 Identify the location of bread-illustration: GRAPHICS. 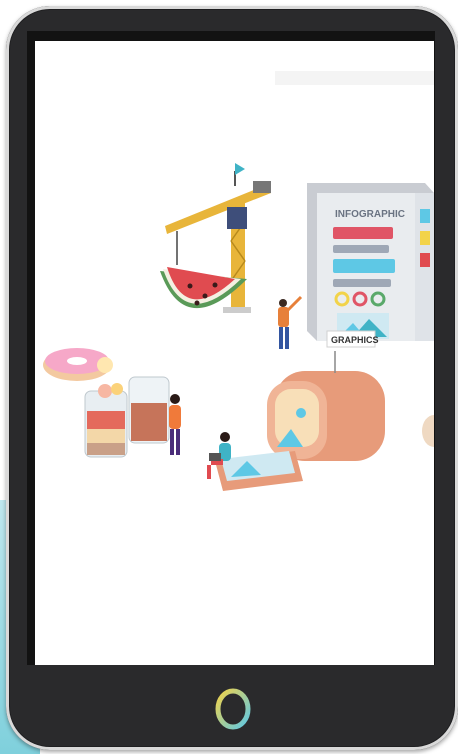
(300, 410).